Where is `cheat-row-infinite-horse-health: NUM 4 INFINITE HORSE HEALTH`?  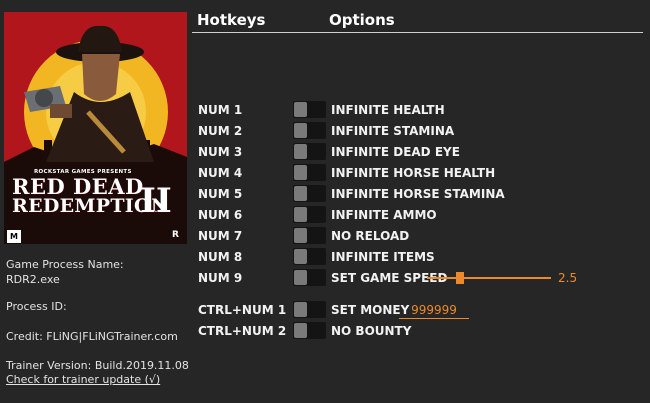
cheat-row-infinite-horse-health: NUM 4 INFINITE HORSE HEALTH is located at coordinates (325, 173).